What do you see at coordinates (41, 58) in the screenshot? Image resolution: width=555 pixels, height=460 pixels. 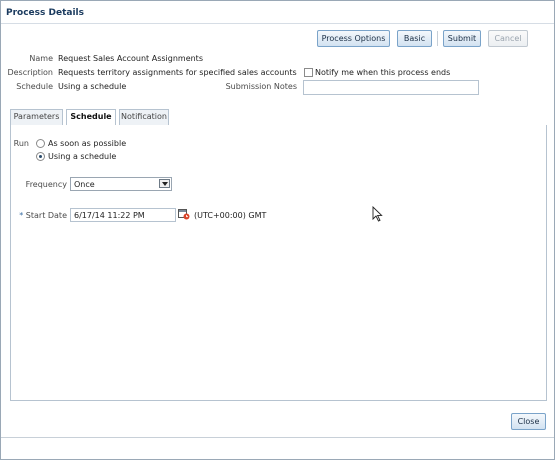 I see `name-label: Name` at bounding box center [41, 58].